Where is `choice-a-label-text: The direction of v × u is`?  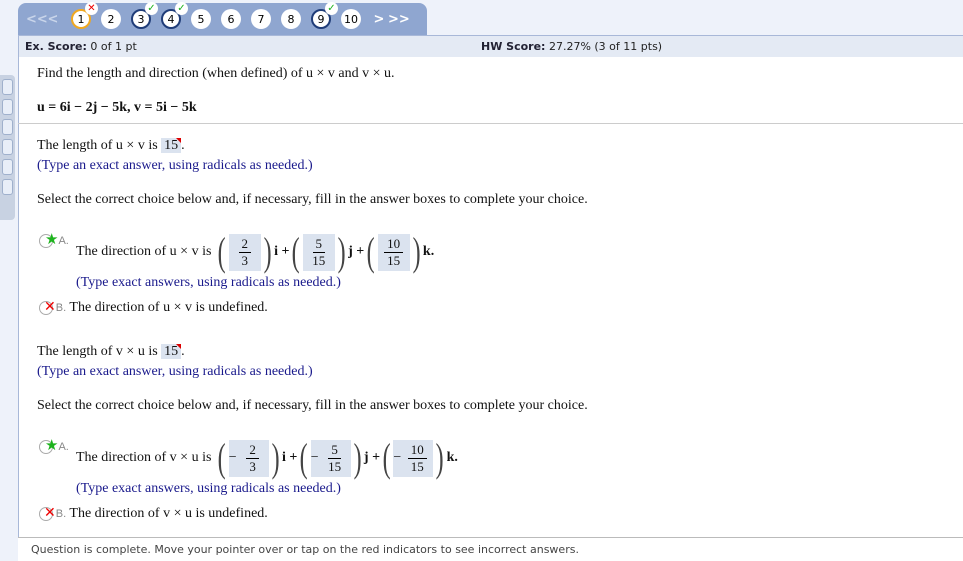
choice-a-label-text: The direction of v × u is is located at coordinates (144, 457).